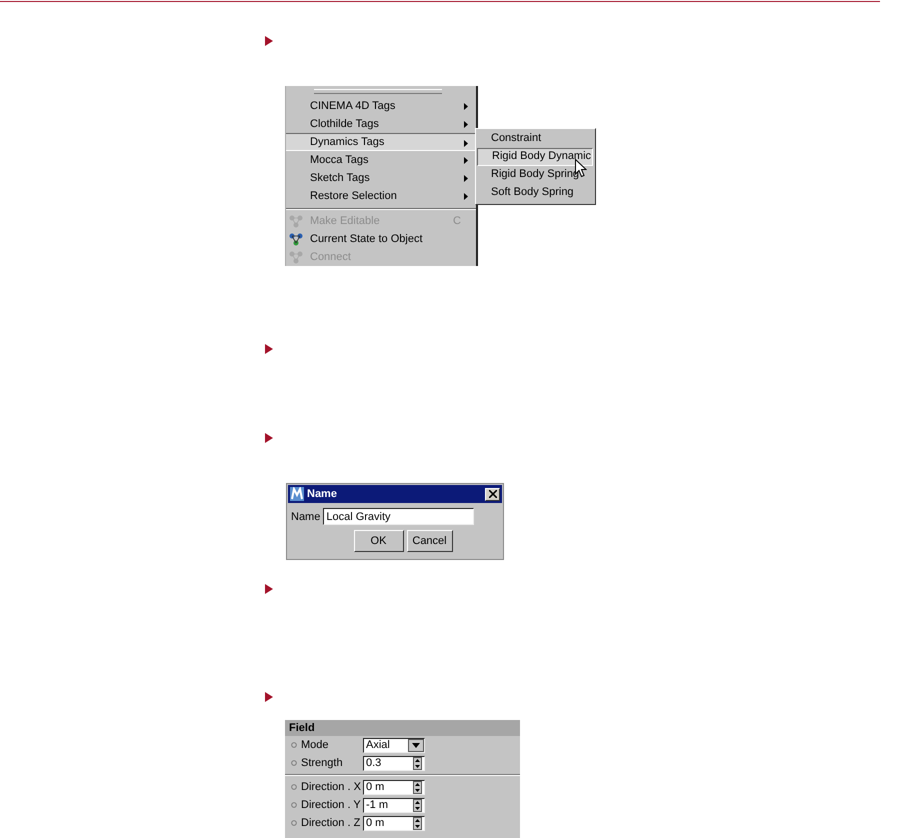  I want to click on parameter-label: Direction . Z, so click(331, 823).